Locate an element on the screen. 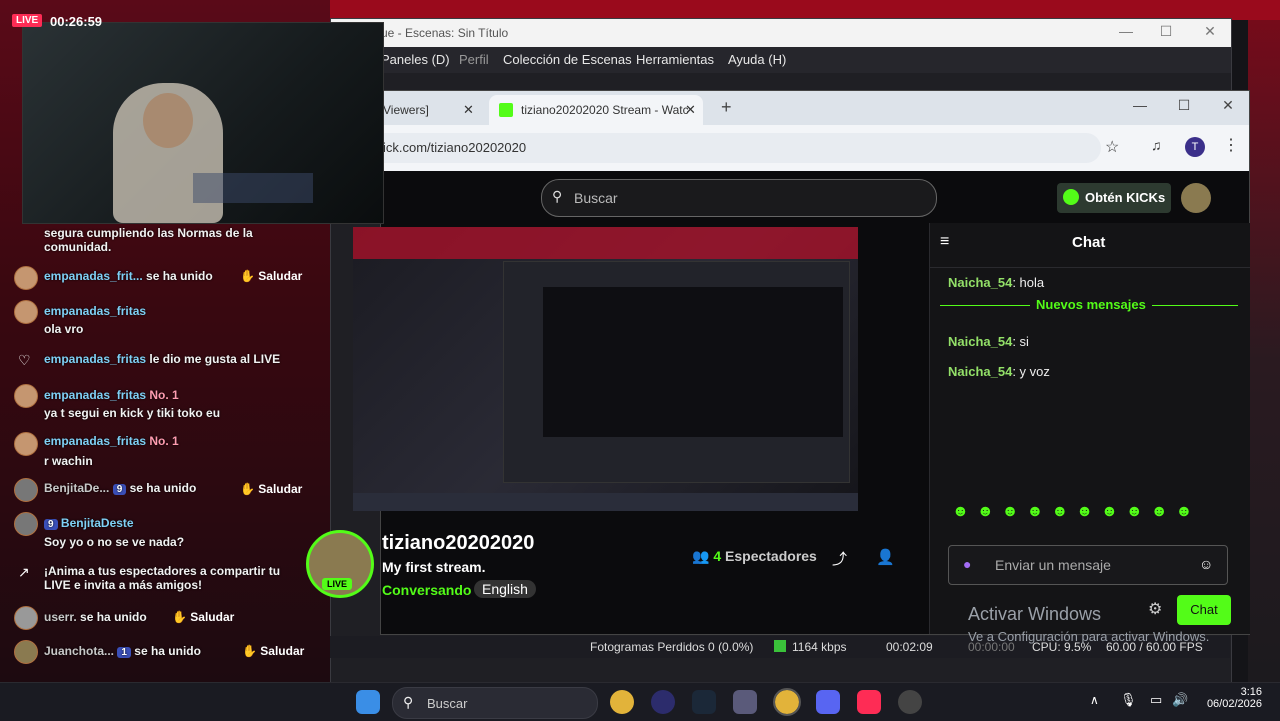 The height and width of the screenshot is (721, 1280). activate-windows-title: Activar Windows is located at coordinates (1035, 614).